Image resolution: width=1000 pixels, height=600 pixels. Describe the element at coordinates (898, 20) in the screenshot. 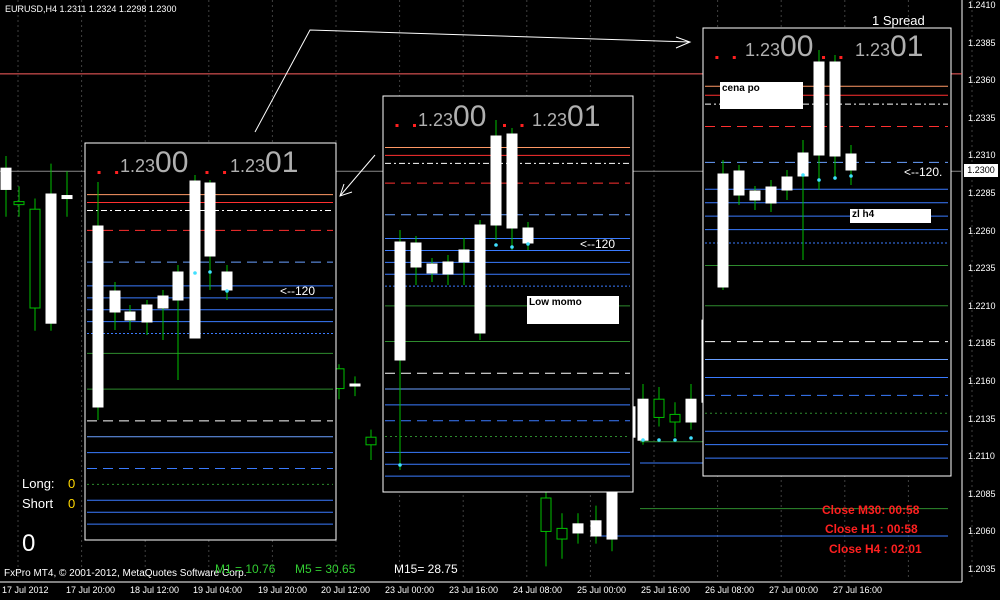

I see `spread-label: 1 Spread` at that location.